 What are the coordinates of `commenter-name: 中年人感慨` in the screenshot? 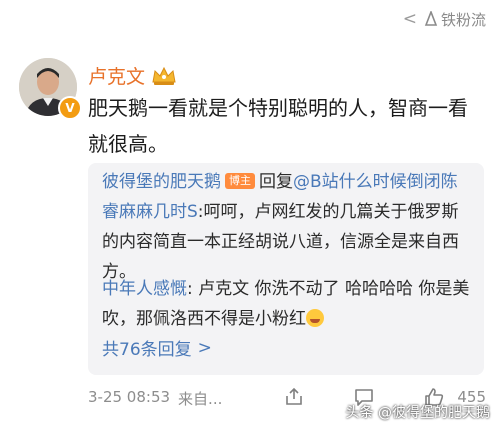 It's located at (144, 289).